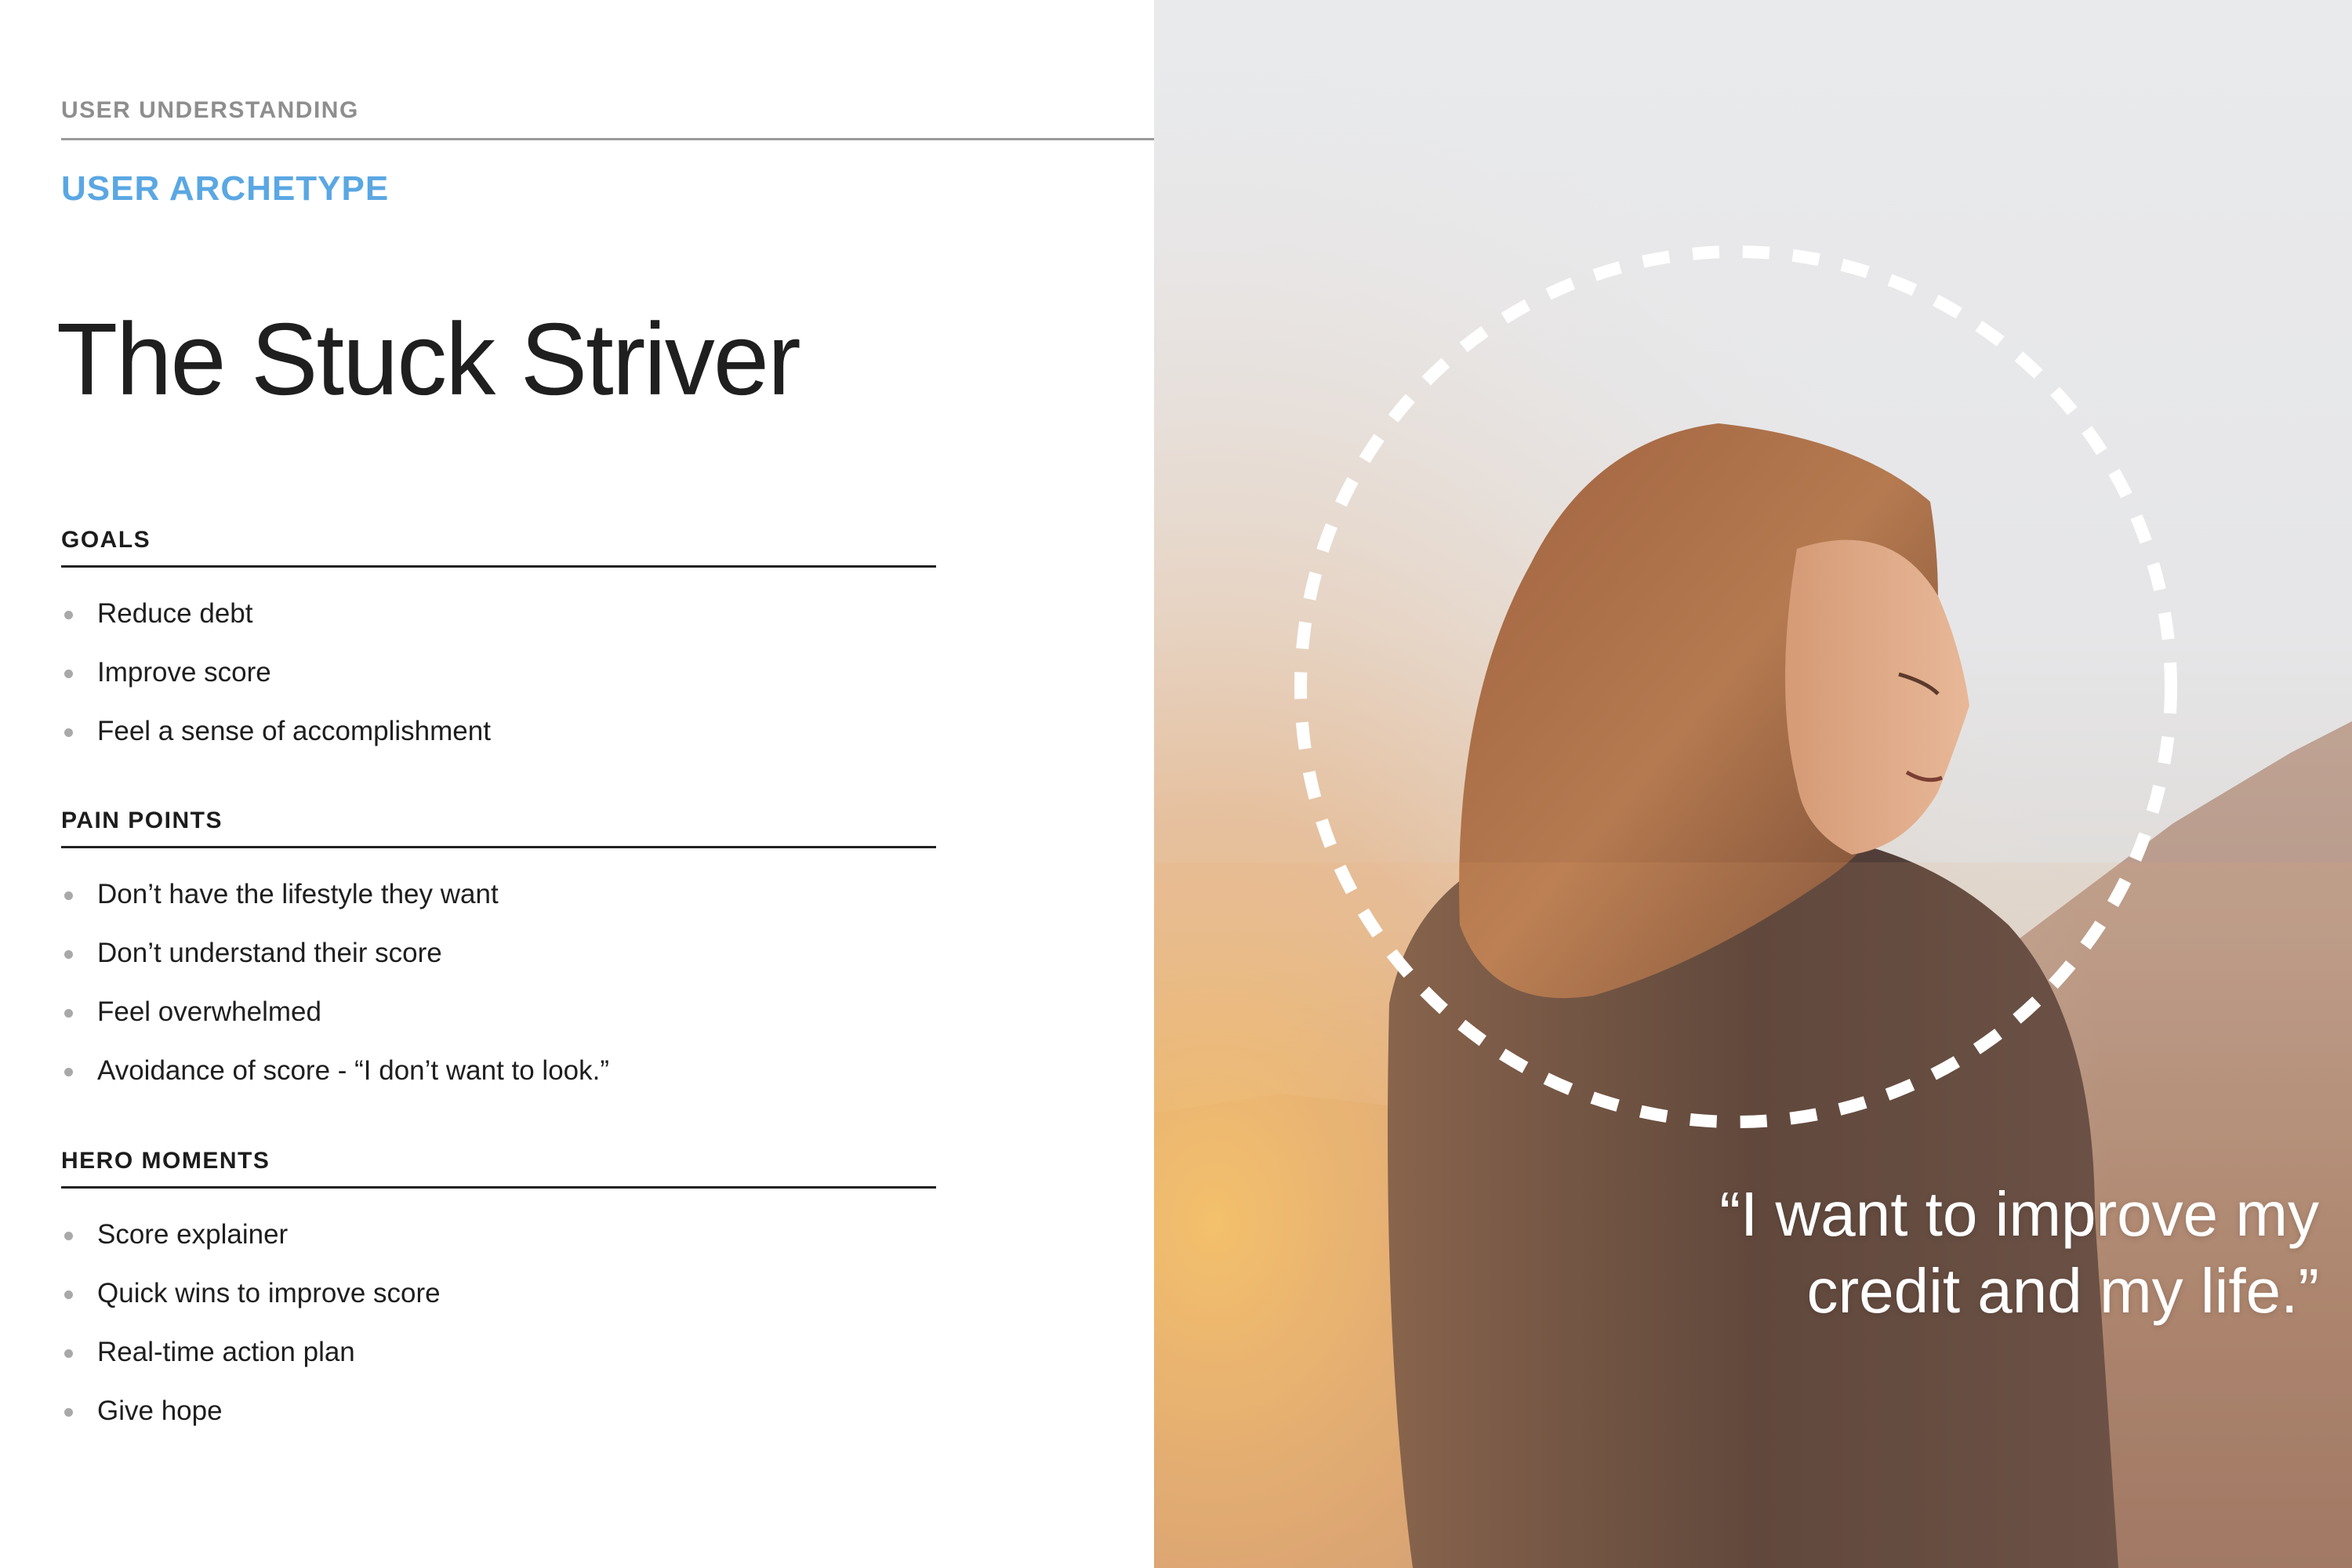 This screenshot has height=1568, width=2352. I want to click on quote-line-1: “I want to improve my, so click(2019, 1214).